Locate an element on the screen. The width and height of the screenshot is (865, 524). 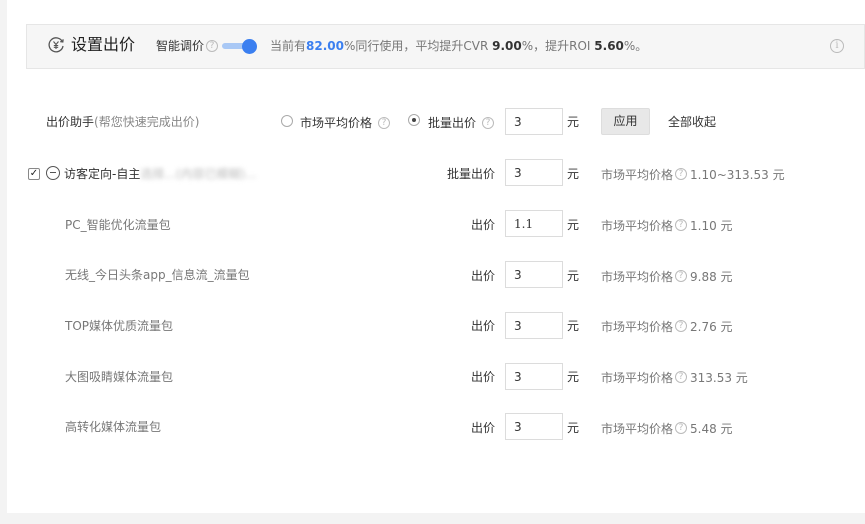
radio-market-average-label: 市场平均价格 is located at coordinates (336, 123).